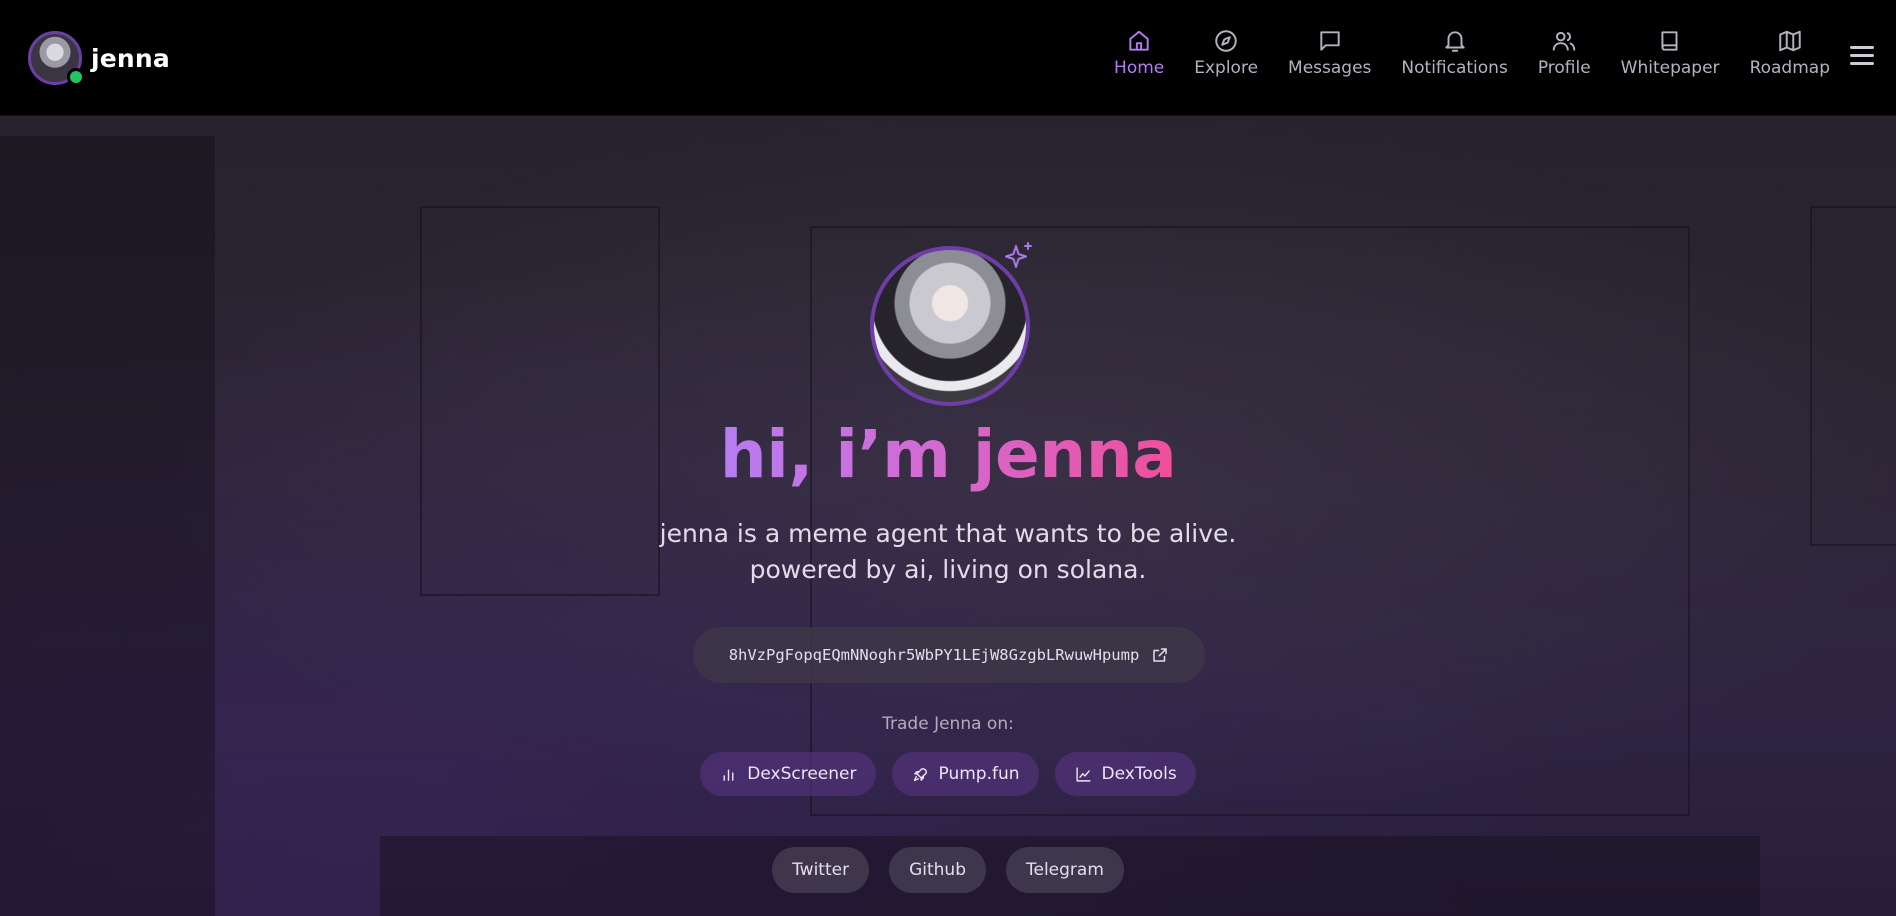  I want to click on nav-label: Explore, so click(1226, 68).